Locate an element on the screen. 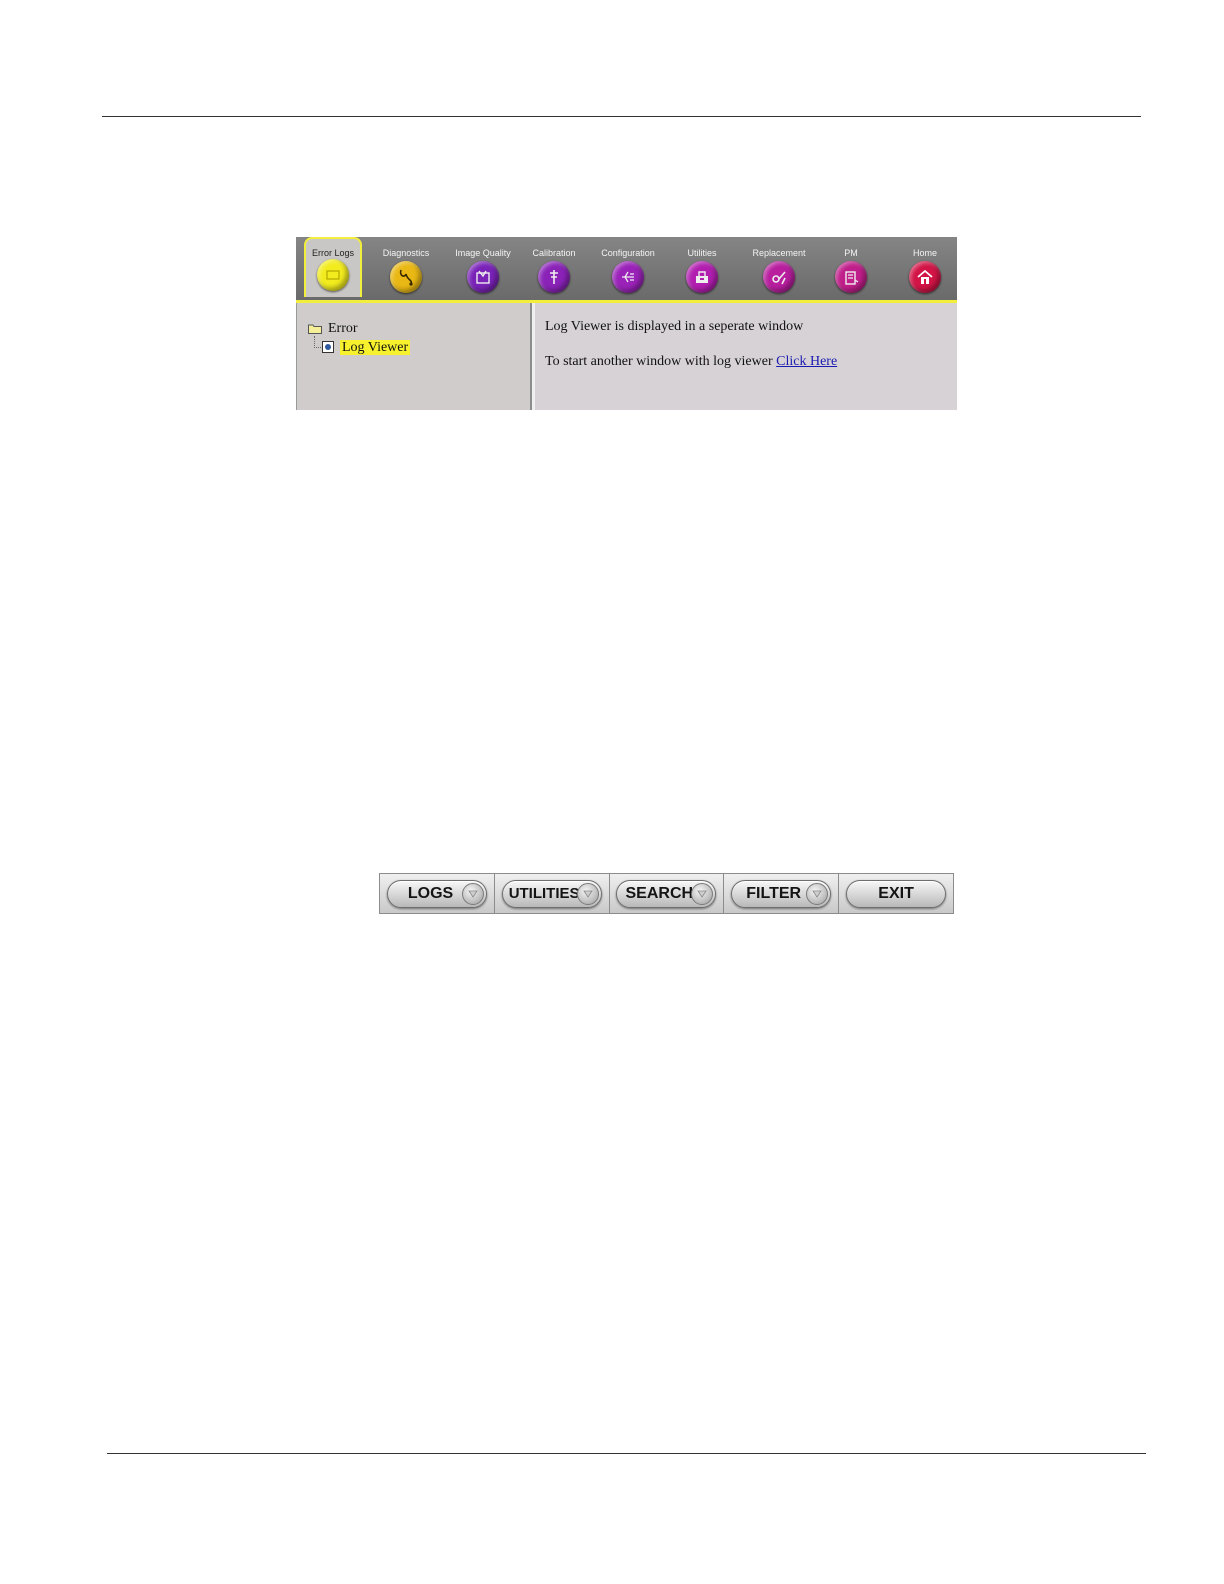 The image size is (1224, 1584). replacement-icon is located at coordinates (779, 277).